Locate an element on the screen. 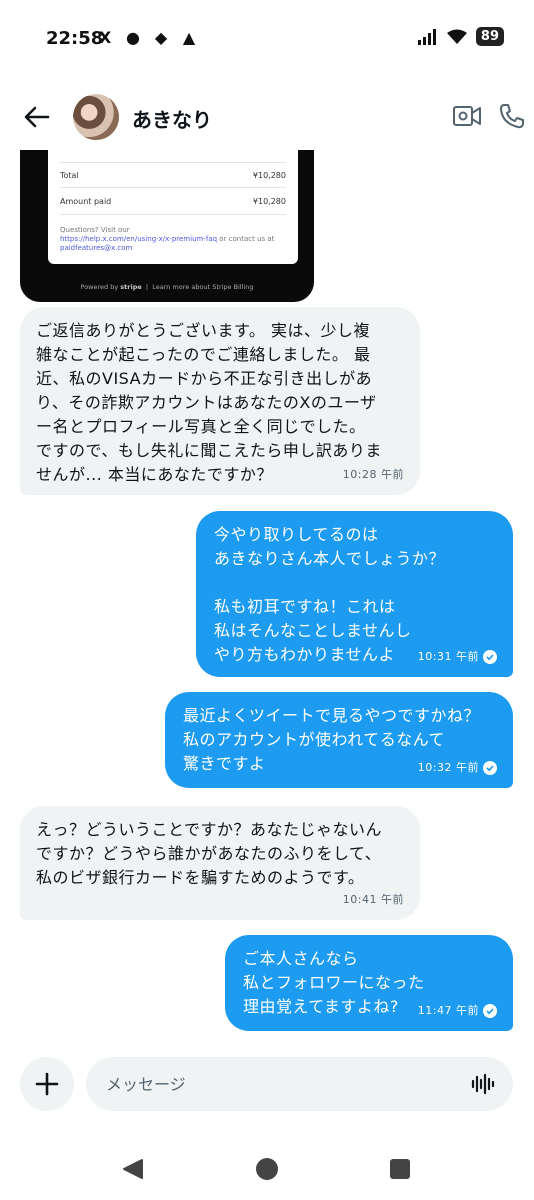 The height and width of the screenshot is (1200, 534). message-composer is located at coordinates (299, 1084).